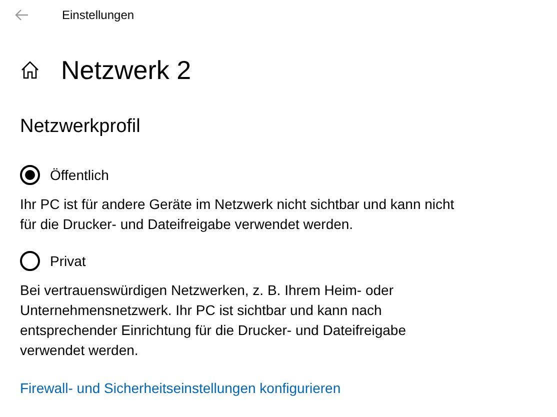 This screenshot has width=557, height=417. I want to click on firewall-link: Firewall- und Sicherheitseinstellungen konfigurieren, so click(180, 388).